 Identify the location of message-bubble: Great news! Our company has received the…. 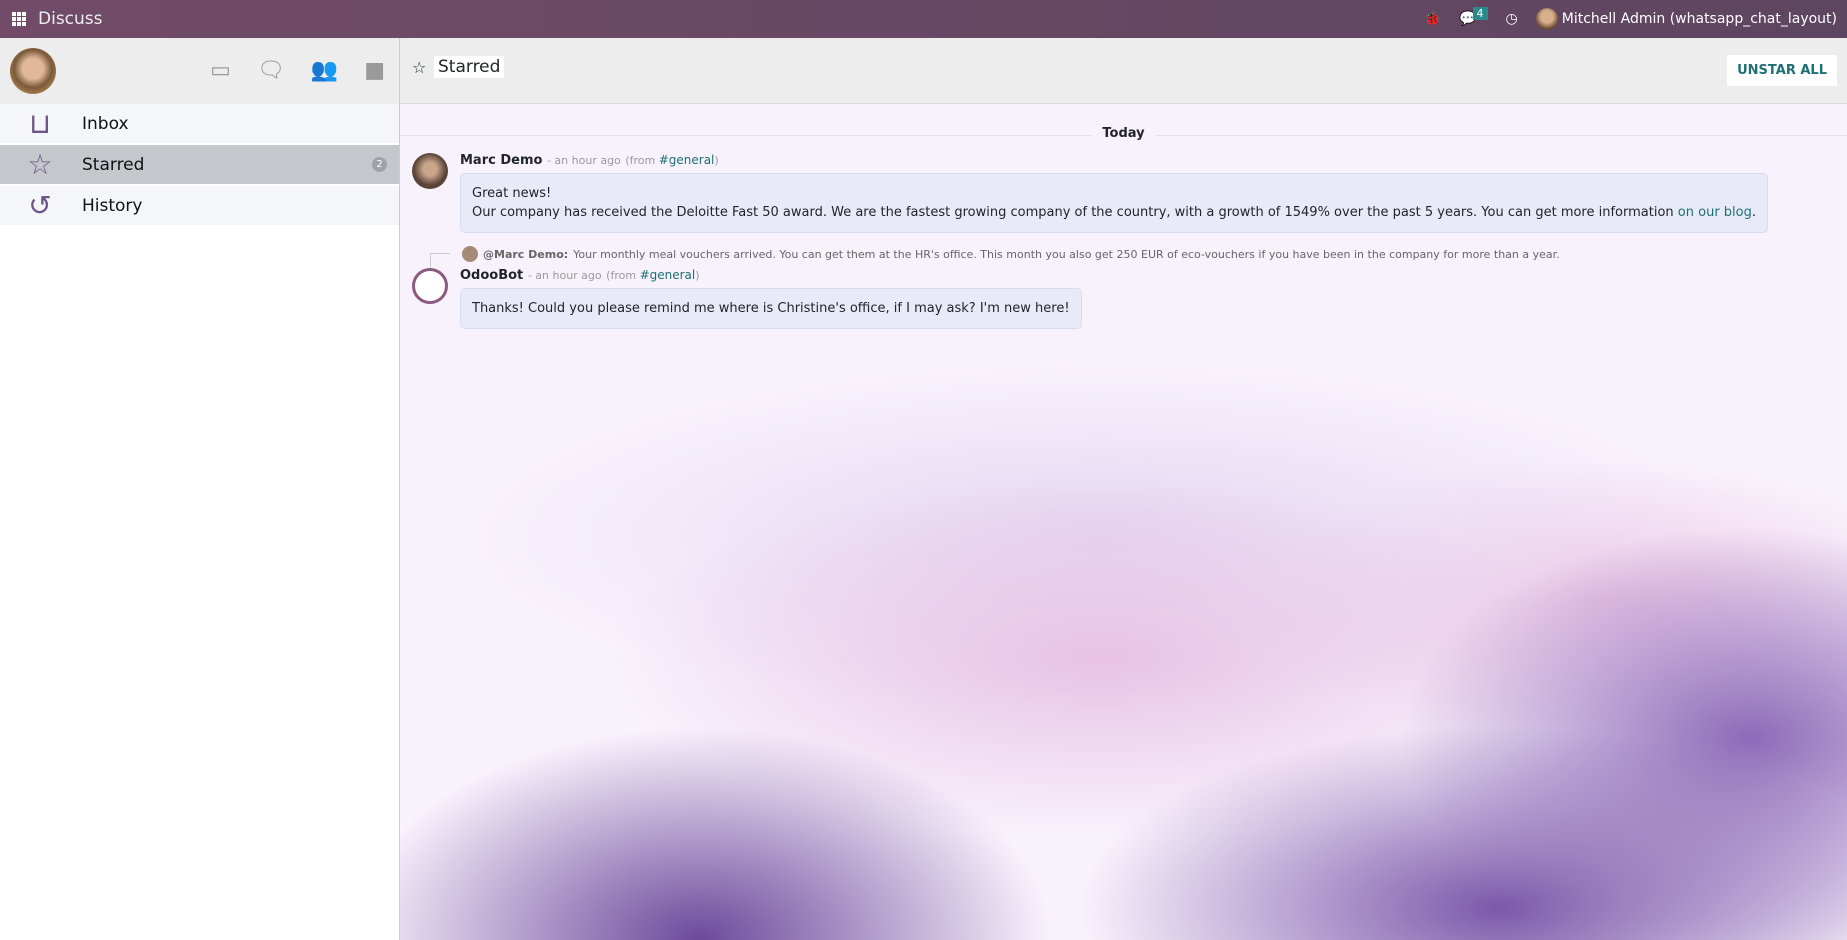
(1114, 203).